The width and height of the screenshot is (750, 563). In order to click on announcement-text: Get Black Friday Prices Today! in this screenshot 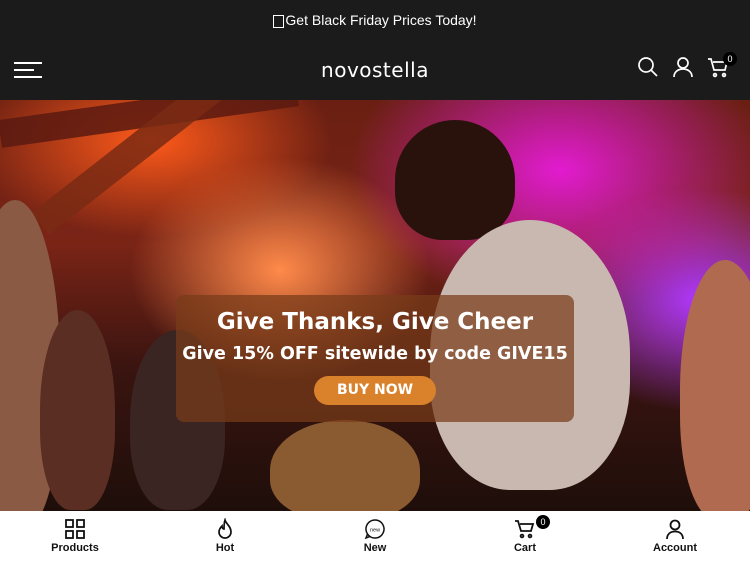, I will do `click(380, 20)`.